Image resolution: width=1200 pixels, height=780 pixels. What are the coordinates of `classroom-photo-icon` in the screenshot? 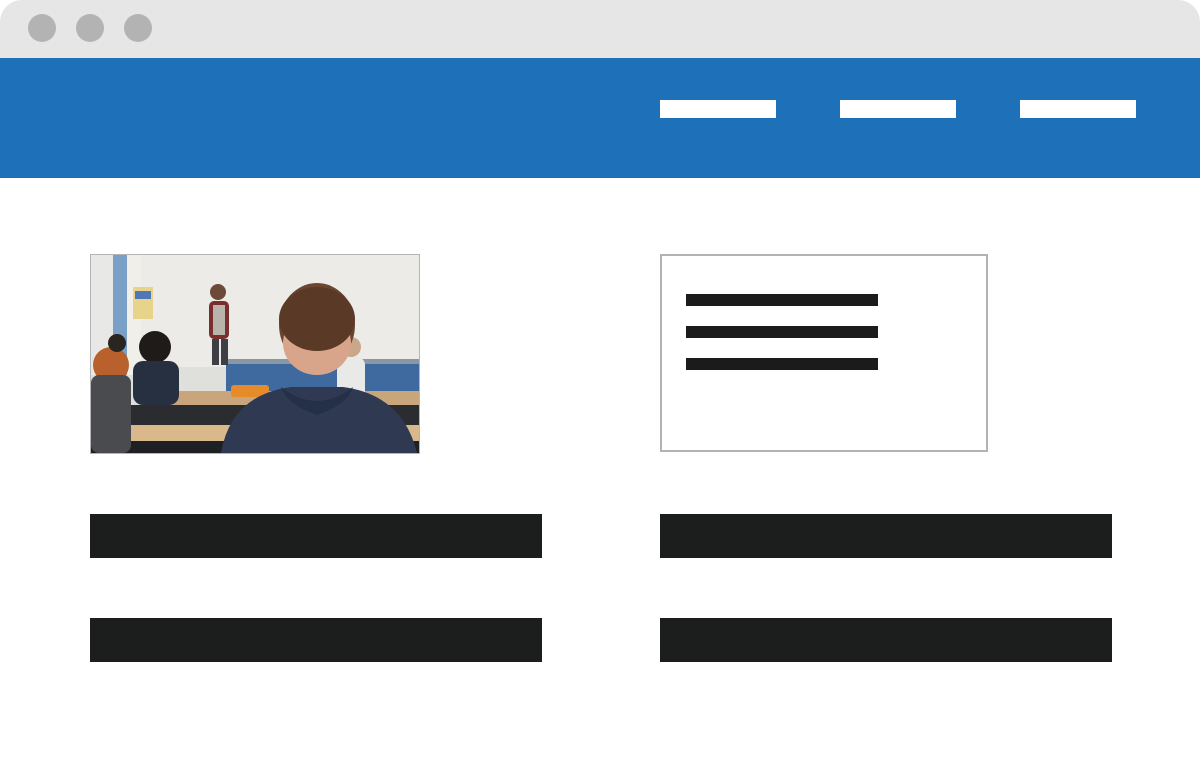 It's located at (255, 354).